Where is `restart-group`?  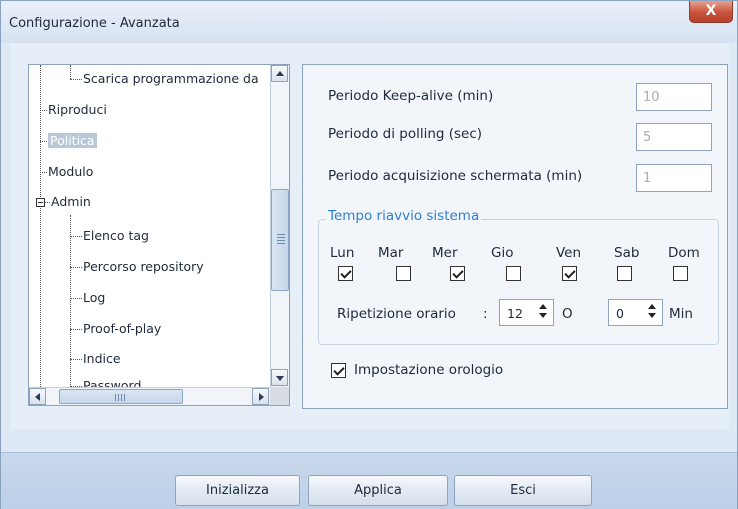
restart-group is located at coordinates (518, 282).